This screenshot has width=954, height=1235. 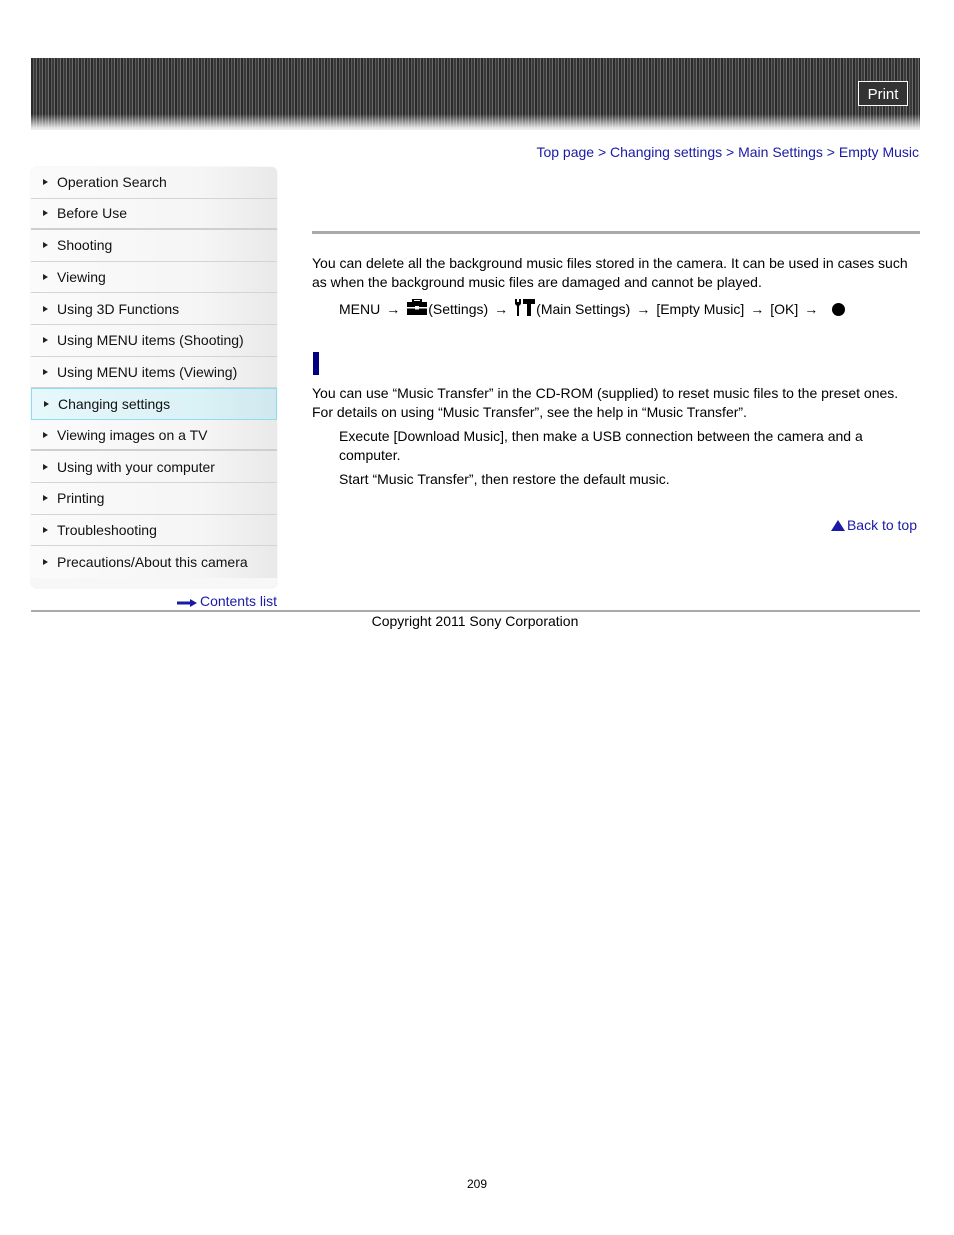 I want to click on sidebar-item-computer: Using with your computer, so click(x=154, y=467).